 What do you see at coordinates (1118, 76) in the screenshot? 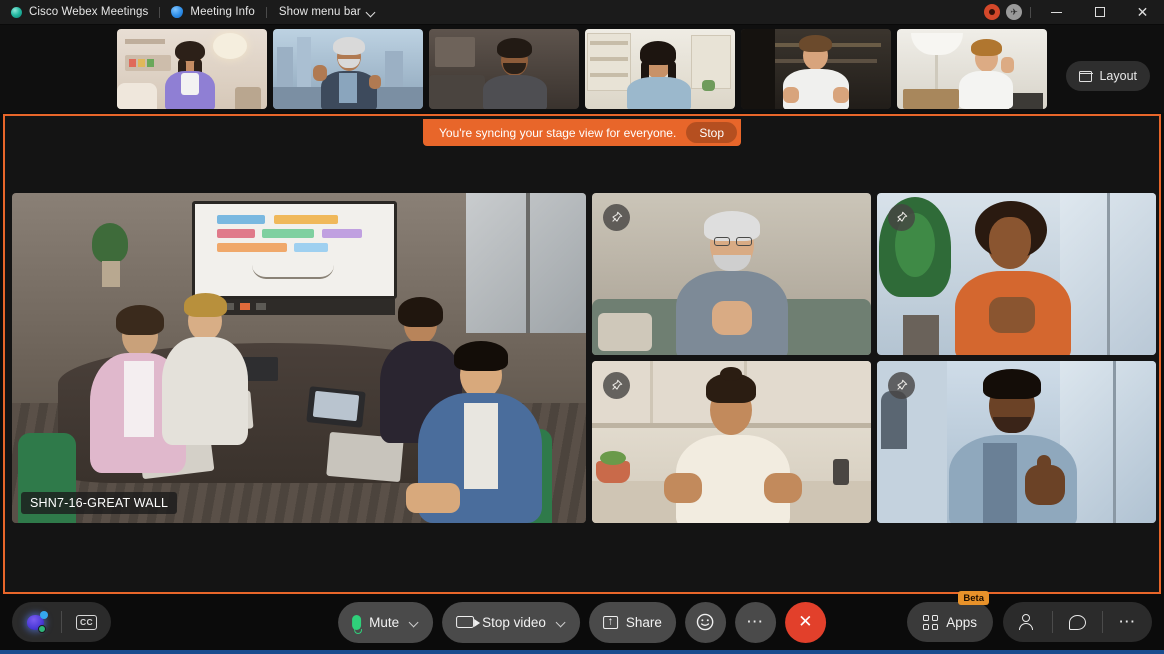
I see `layout-button-label: Layout` at bounding box center [1118, 76].